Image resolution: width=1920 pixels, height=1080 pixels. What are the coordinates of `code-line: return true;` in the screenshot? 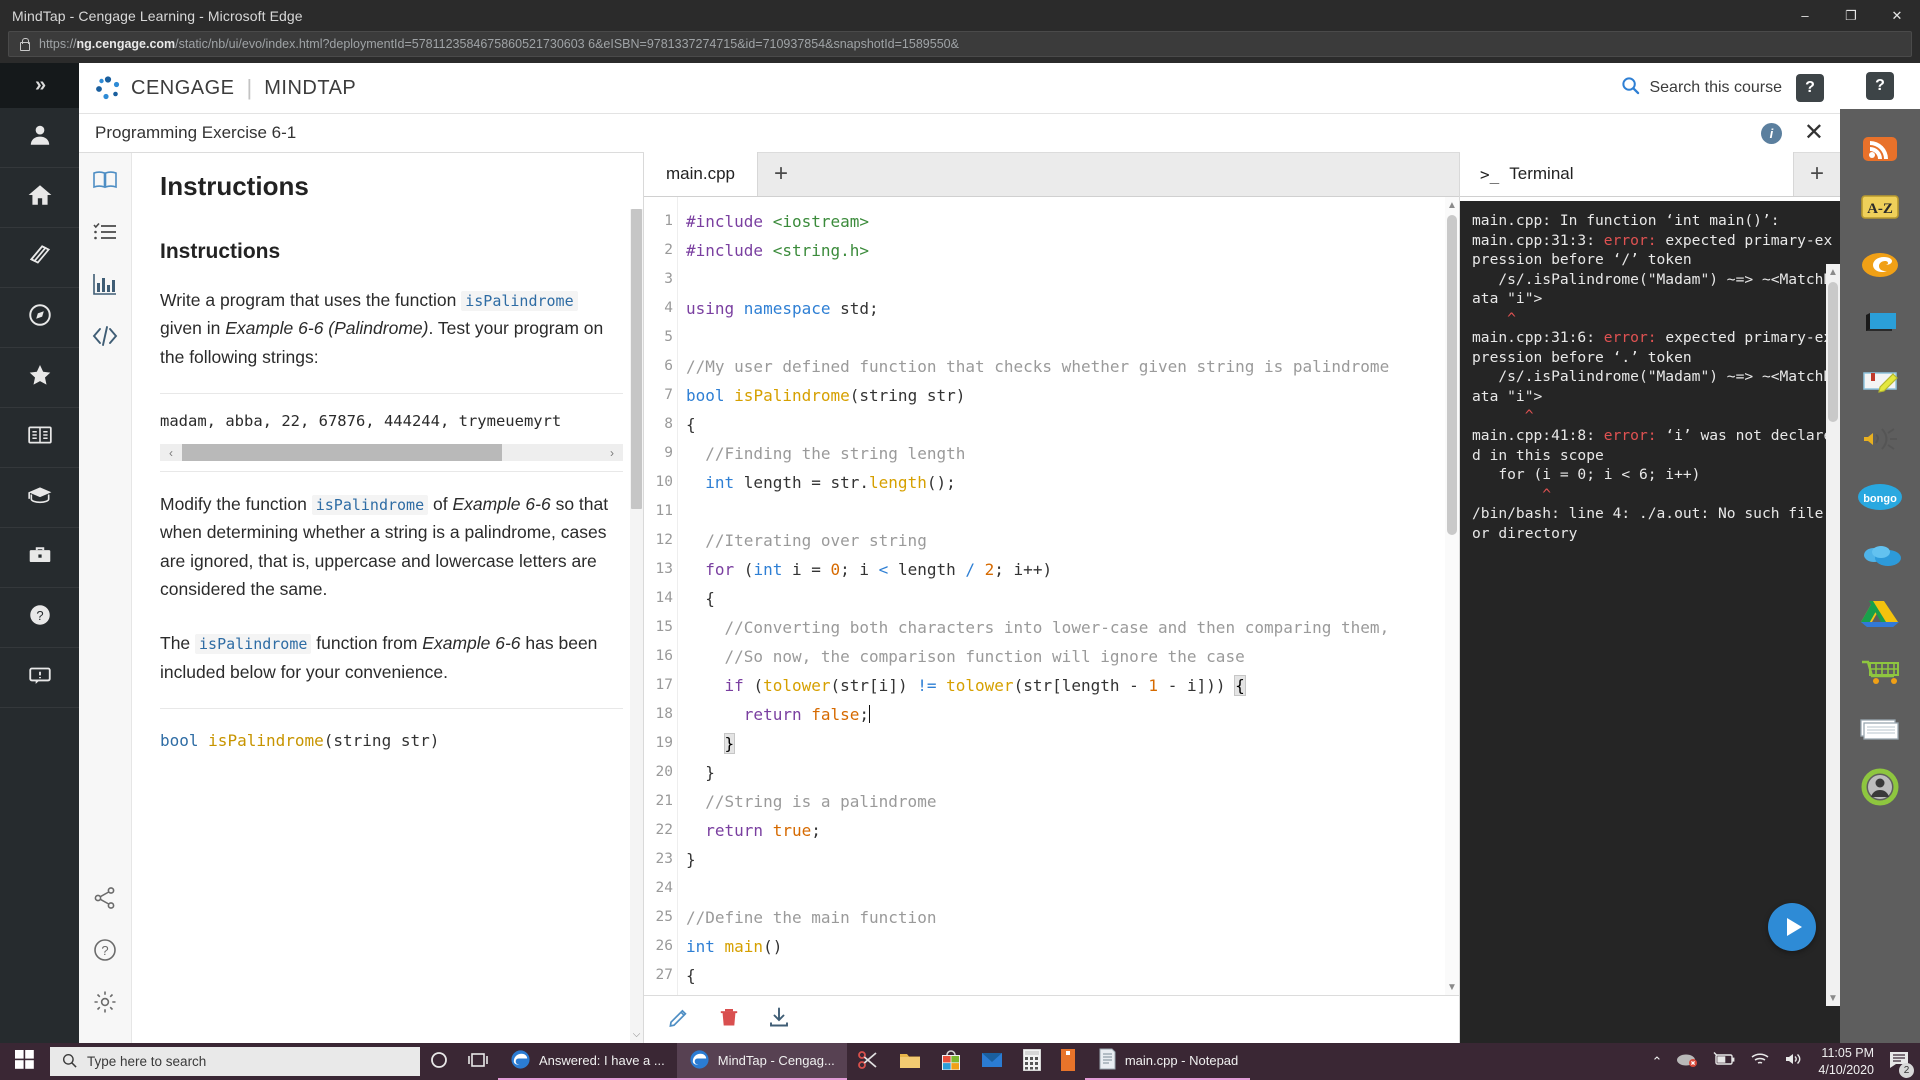 It's located at (1072, 830).